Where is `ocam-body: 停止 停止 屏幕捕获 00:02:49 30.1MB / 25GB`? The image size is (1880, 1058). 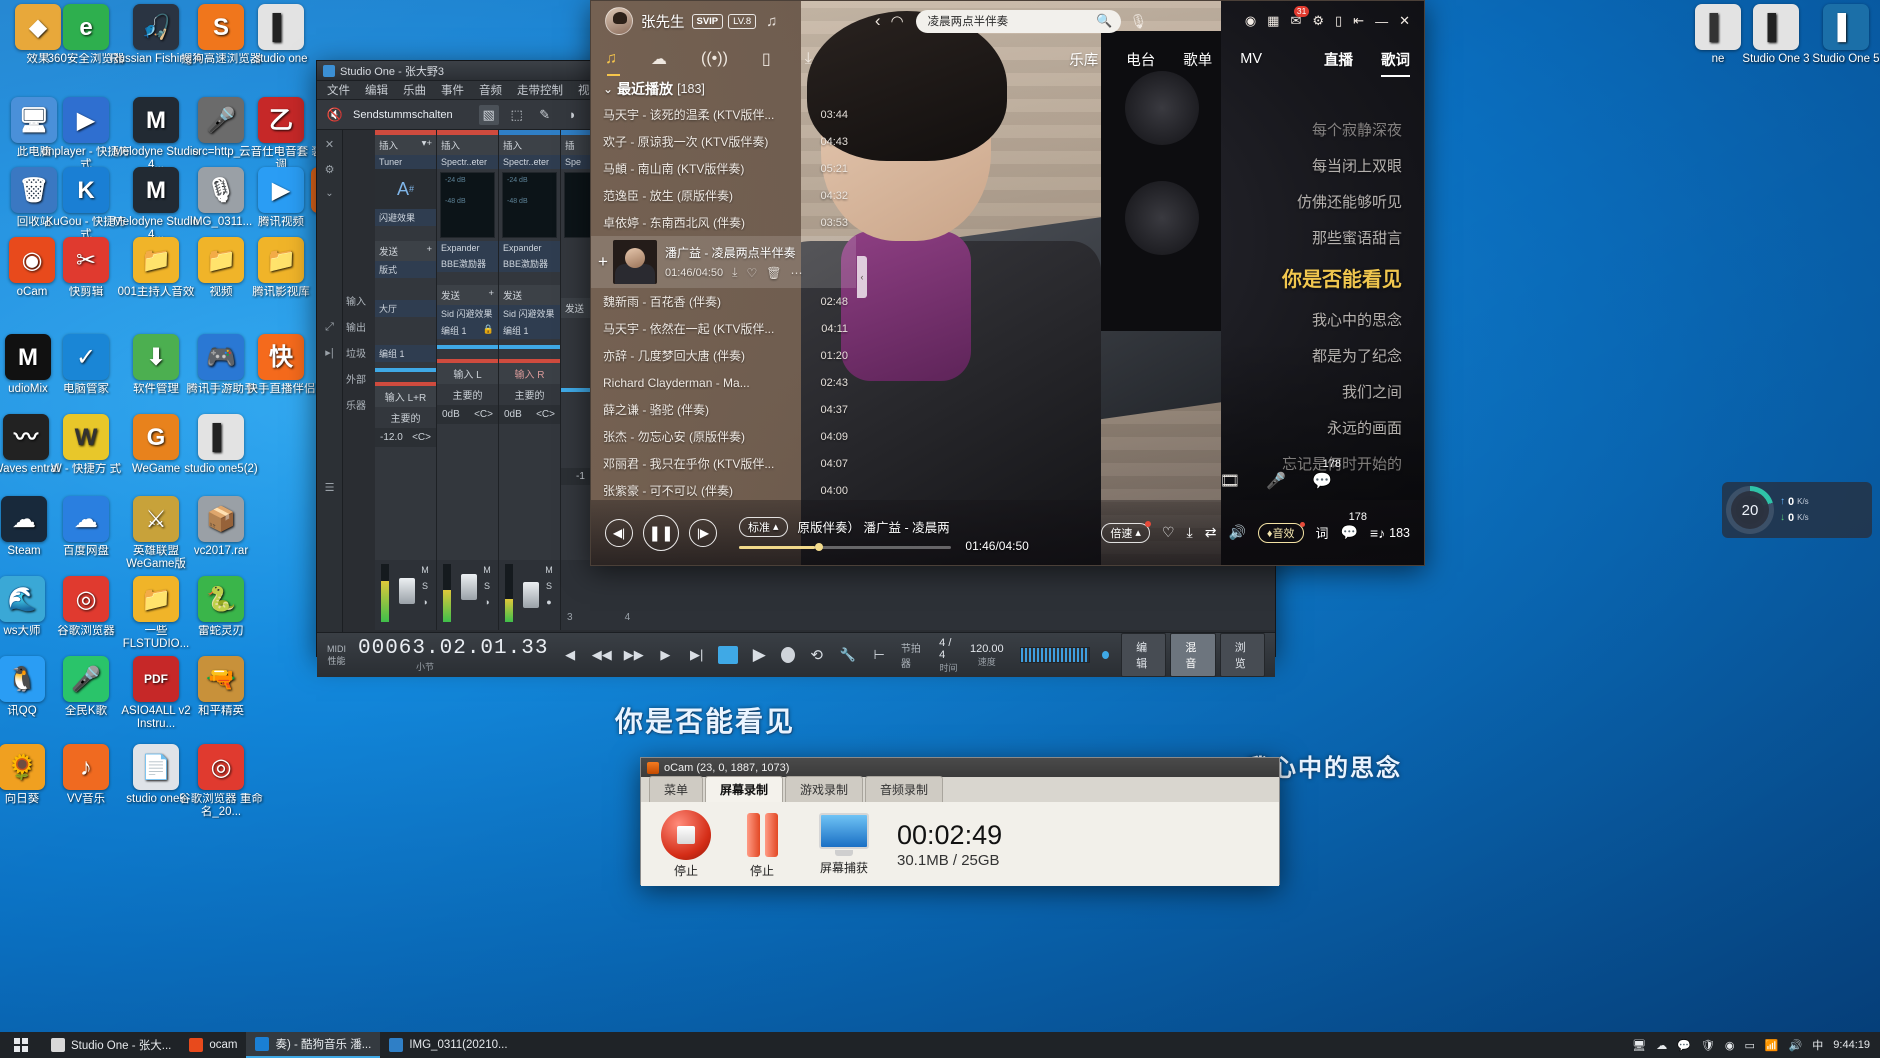
ocam-body: 停止 停止 屏幕捕获 00:02:49 30.1MB / 25GB is located at coordinates (960, 844).